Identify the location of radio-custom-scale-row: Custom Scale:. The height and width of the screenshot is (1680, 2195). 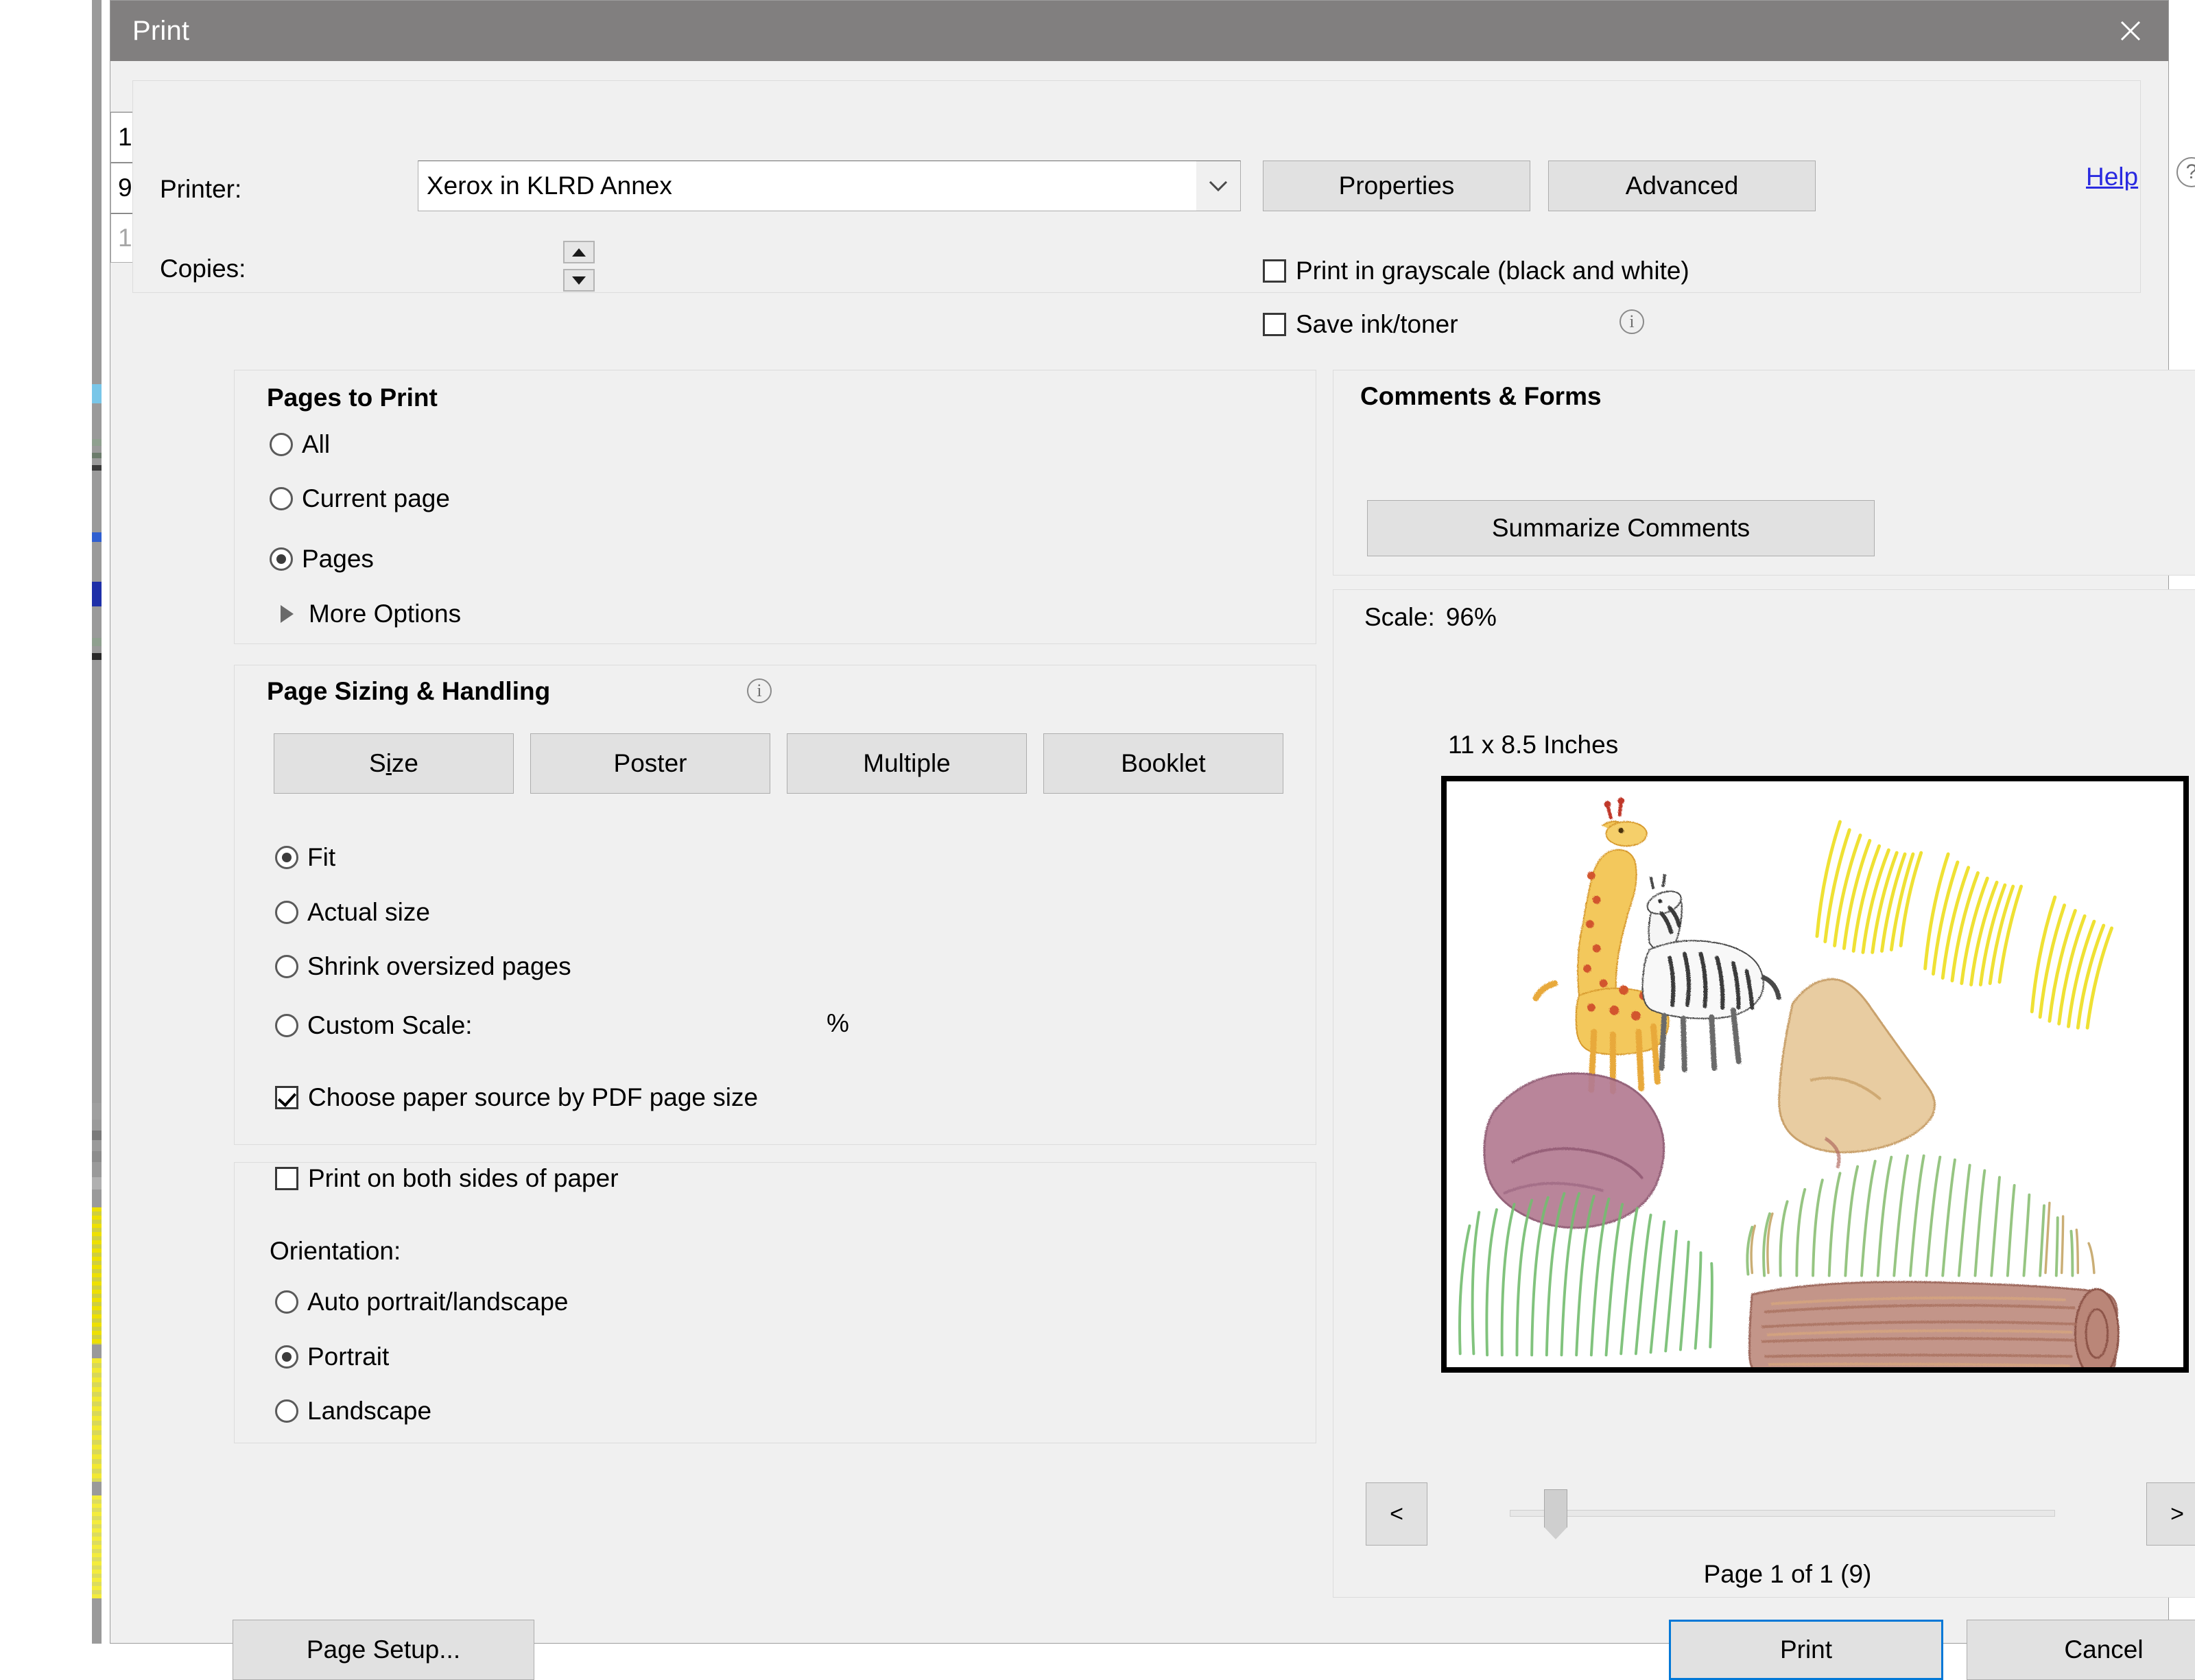
(374, 1025).